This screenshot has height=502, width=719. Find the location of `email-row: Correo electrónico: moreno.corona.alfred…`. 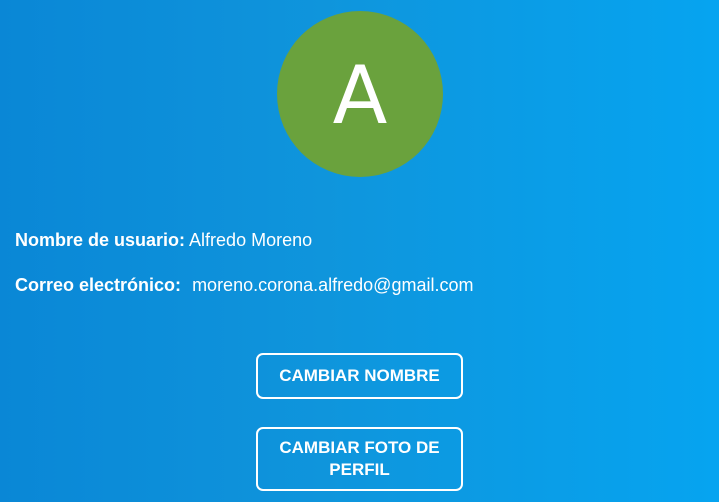

email-row: Correo electrónico: moreno.corona.alfred… is located at coordinates (244, 285).